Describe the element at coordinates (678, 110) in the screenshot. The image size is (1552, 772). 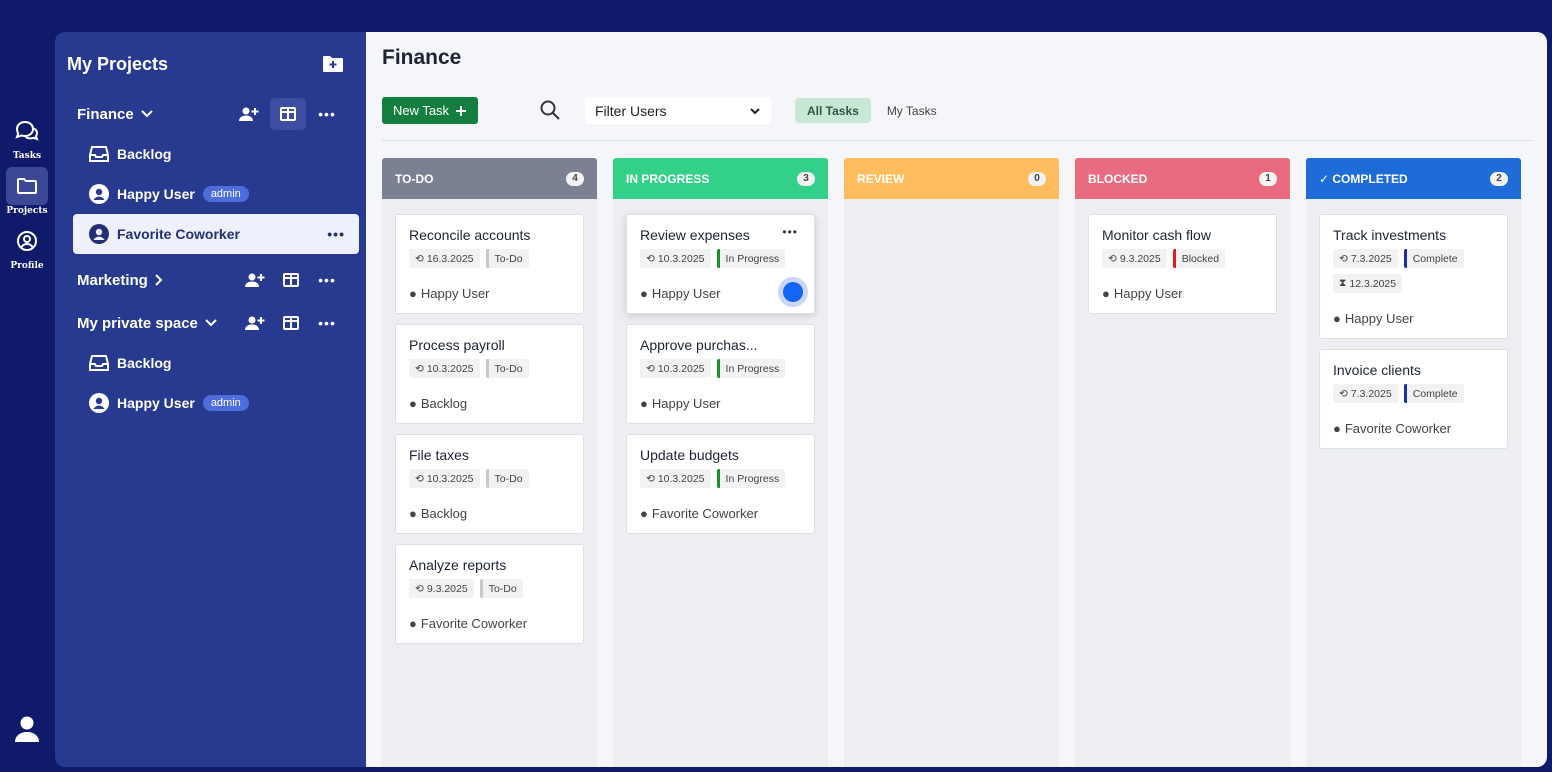
I see `filter-users-select: Filter Users` at that location.